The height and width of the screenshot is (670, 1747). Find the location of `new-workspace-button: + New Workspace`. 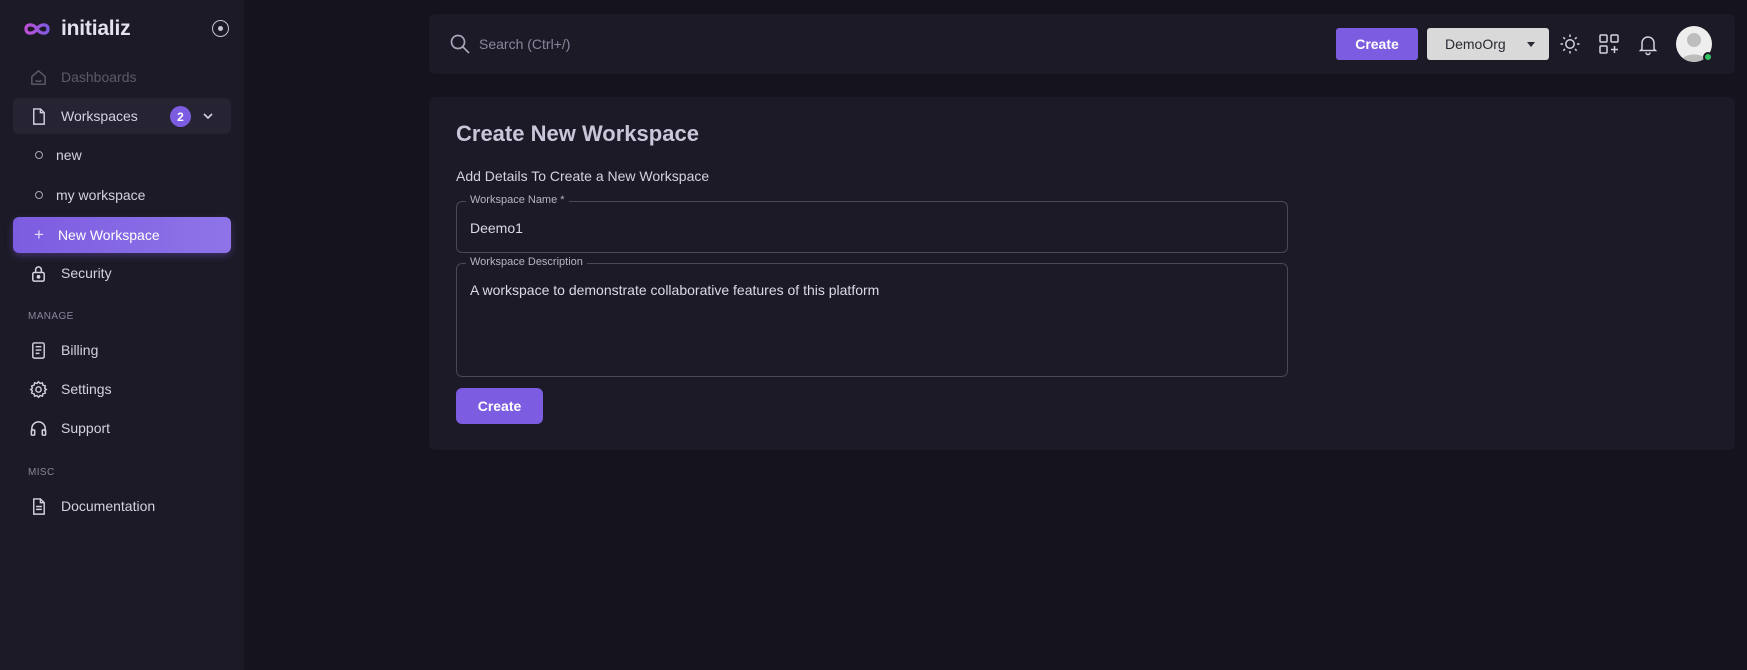

new-workspace-button: + New Workspace is located at coordinates (122, 235).